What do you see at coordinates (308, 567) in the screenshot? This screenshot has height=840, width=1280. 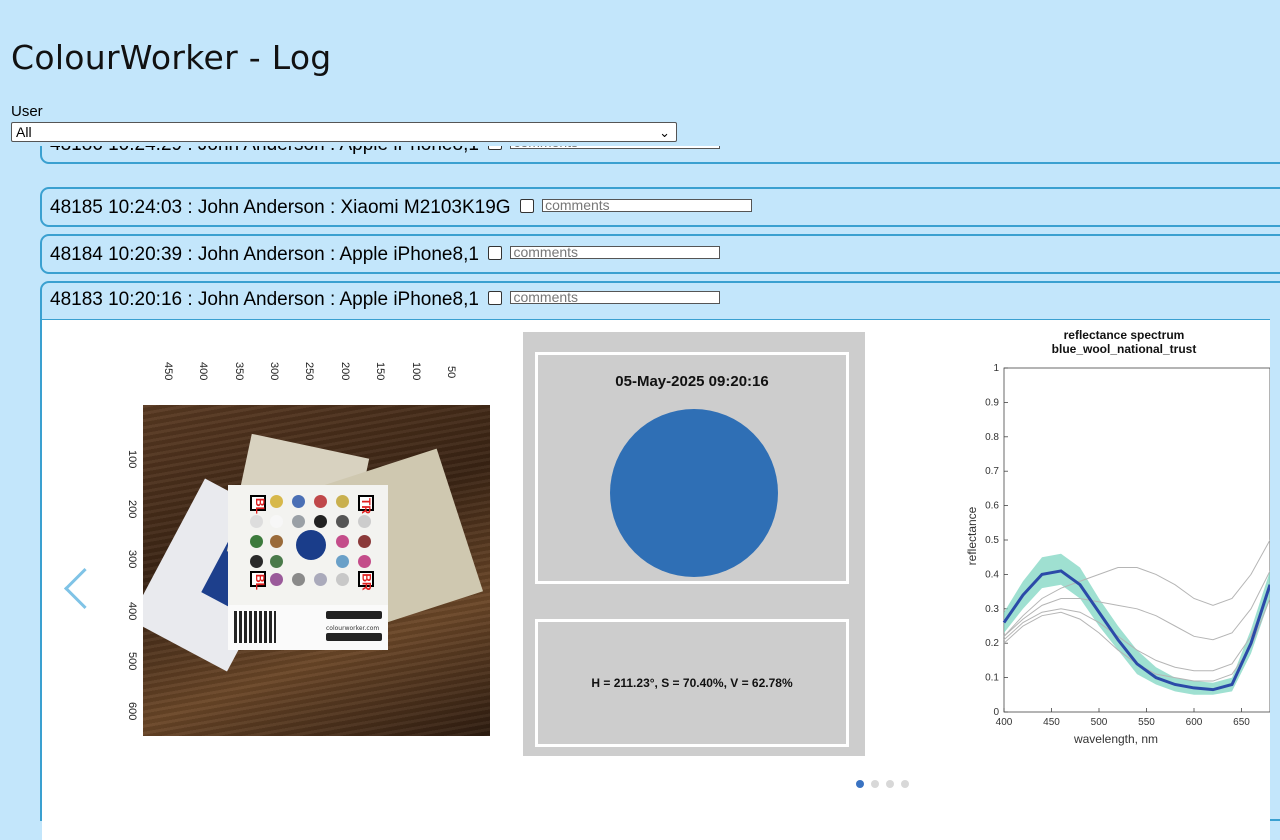 I see `colour-chart-card: BL TR BL BR colourworker.com` at bounding box center [308, 567].